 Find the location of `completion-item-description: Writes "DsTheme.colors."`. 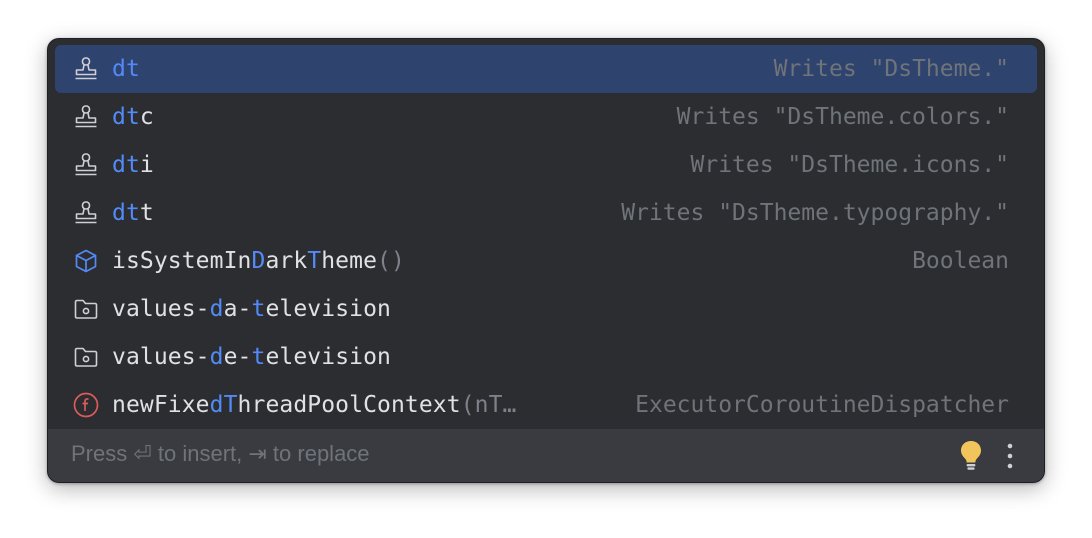

completion-item-description: Writes "DsTheme.colors." is located at coordinates (842, 117).